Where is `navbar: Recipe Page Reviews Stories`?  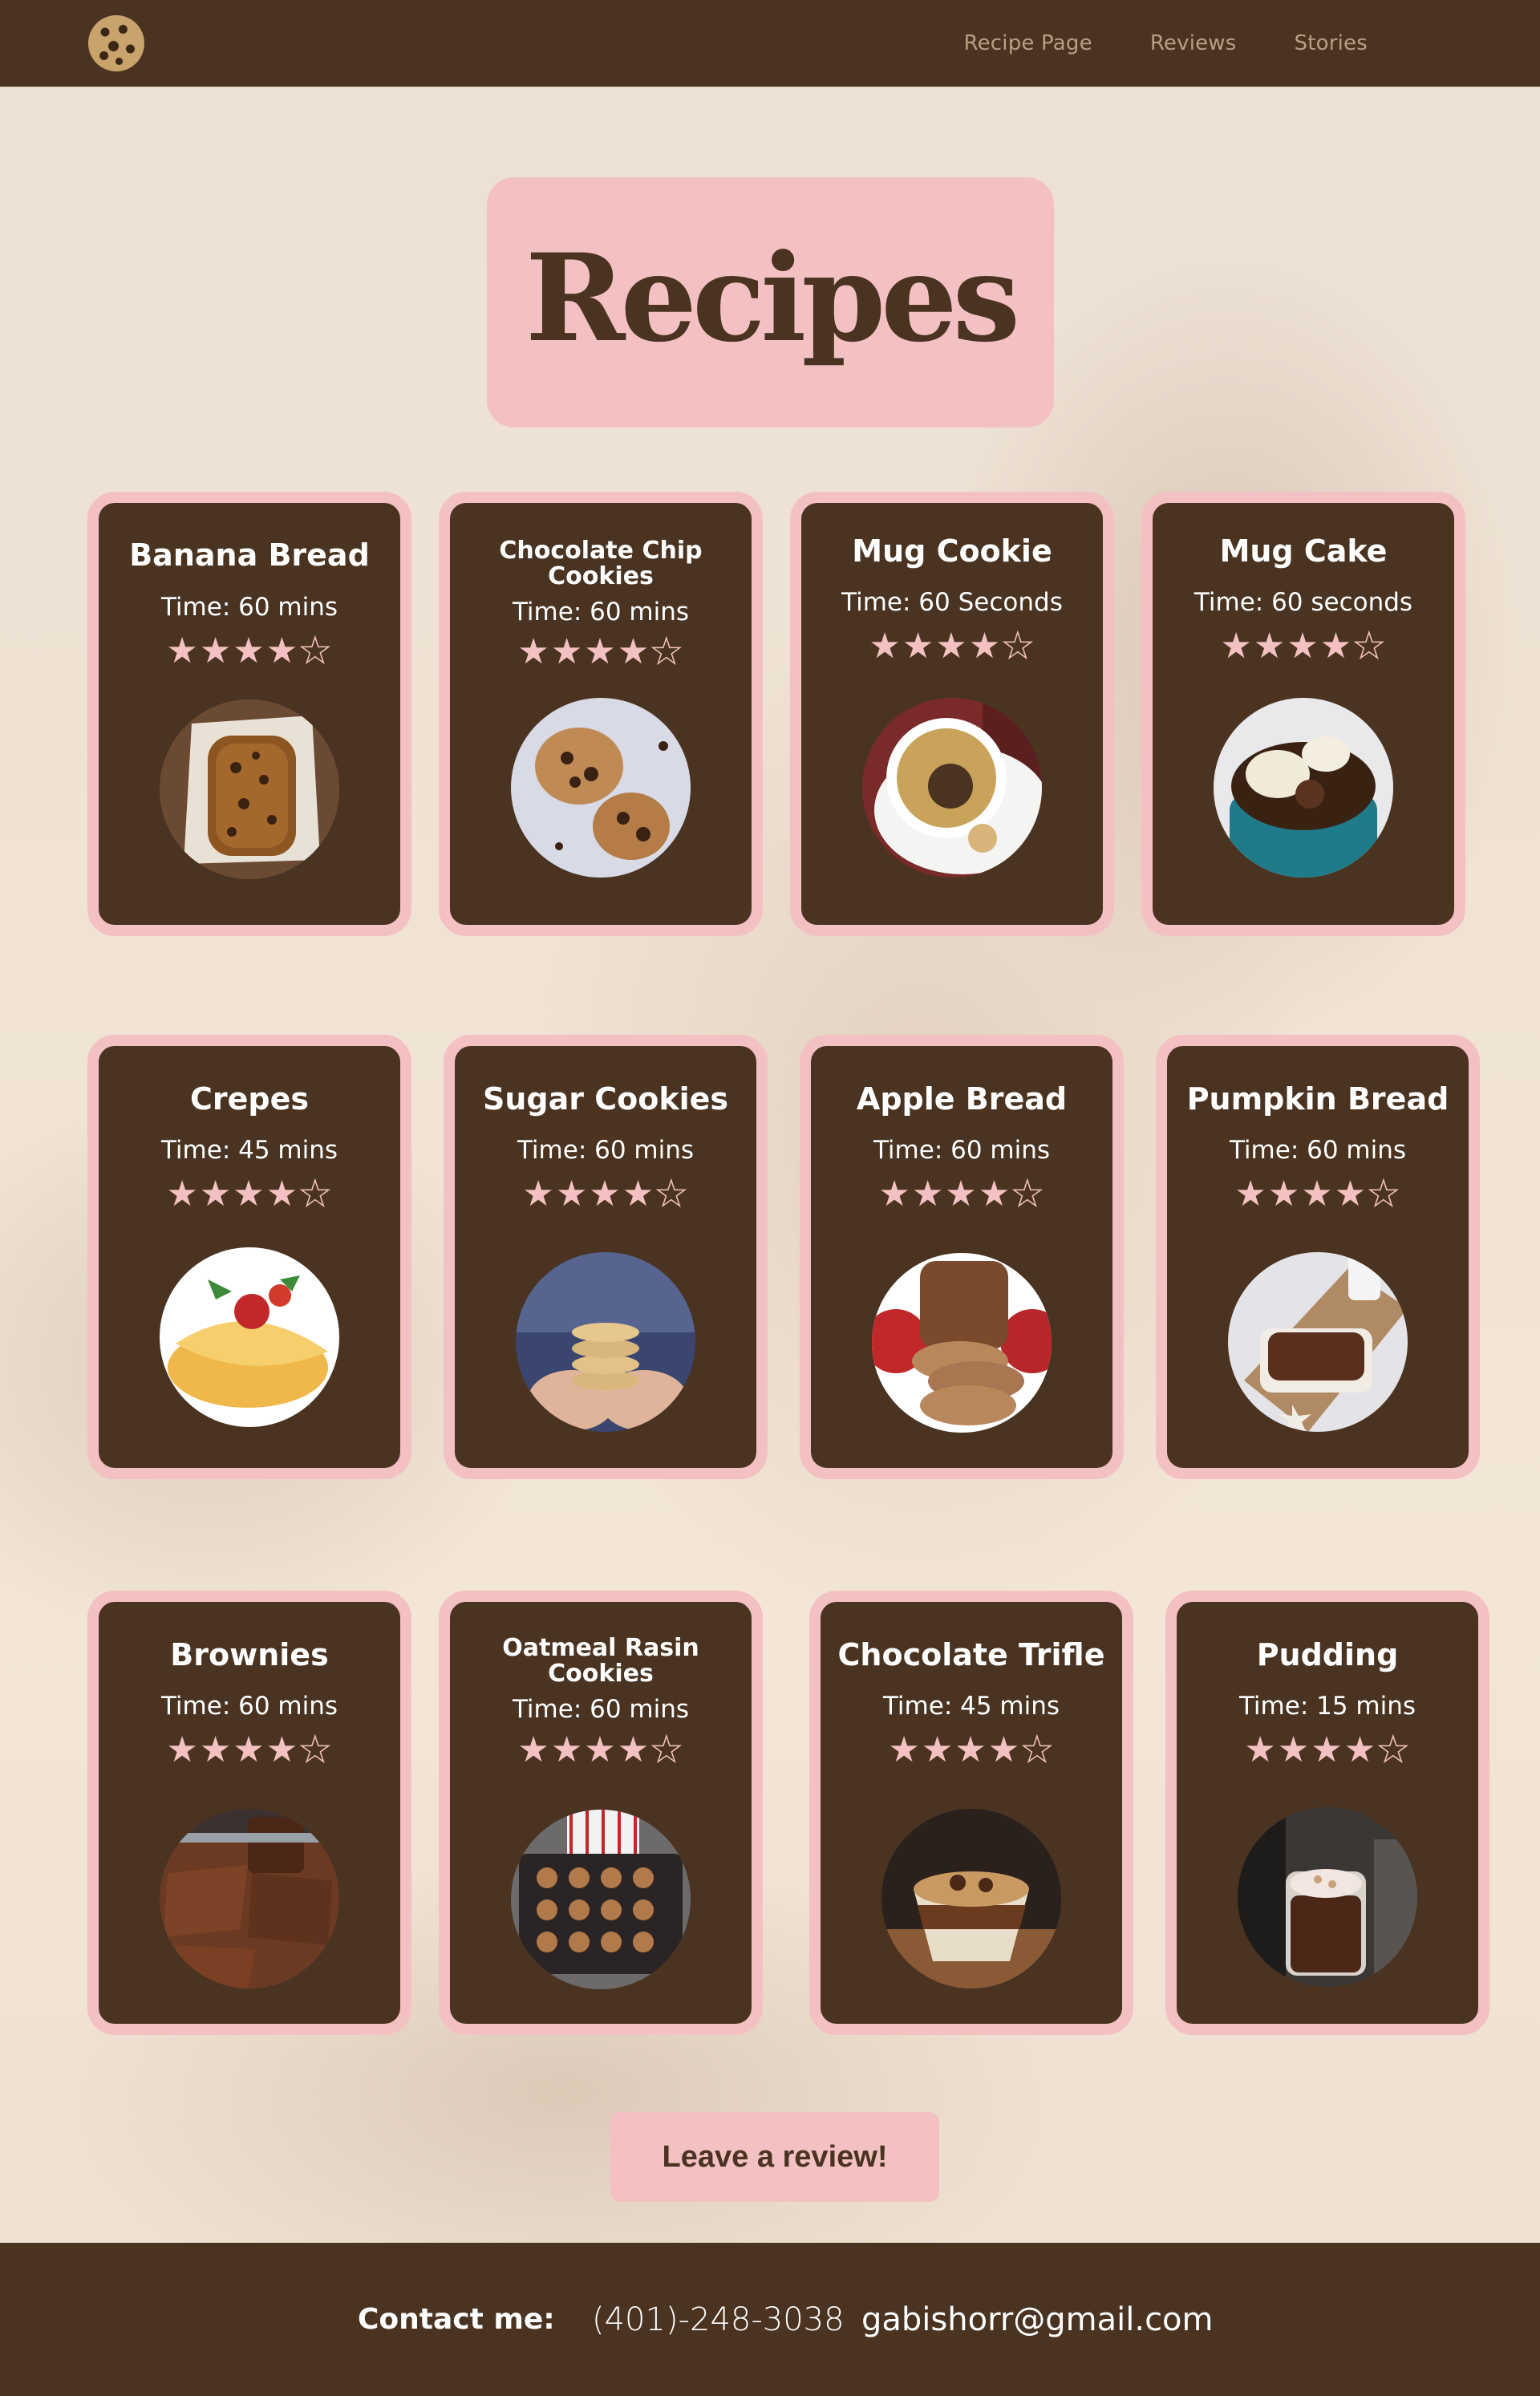 navbar: Recipe Page Reviews Stories is located at coordinates (770, 43).